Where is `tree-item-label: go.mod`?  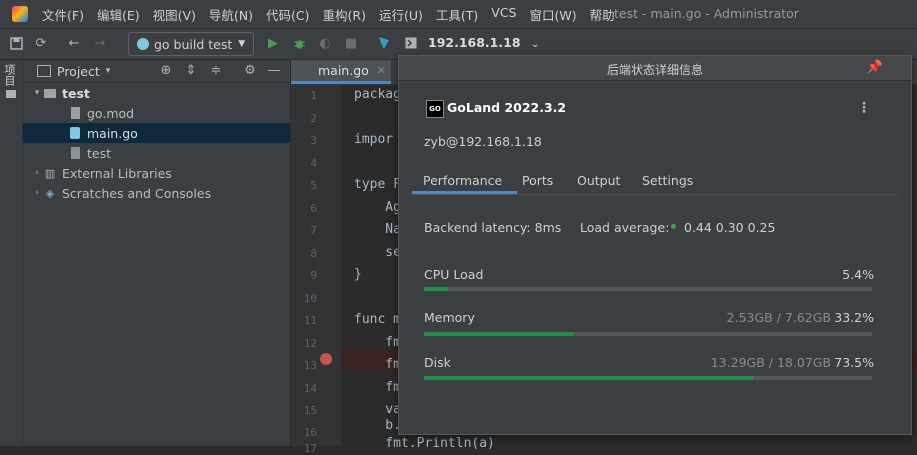 tree-item-label: go.mod is located at coordinates (111, 113).